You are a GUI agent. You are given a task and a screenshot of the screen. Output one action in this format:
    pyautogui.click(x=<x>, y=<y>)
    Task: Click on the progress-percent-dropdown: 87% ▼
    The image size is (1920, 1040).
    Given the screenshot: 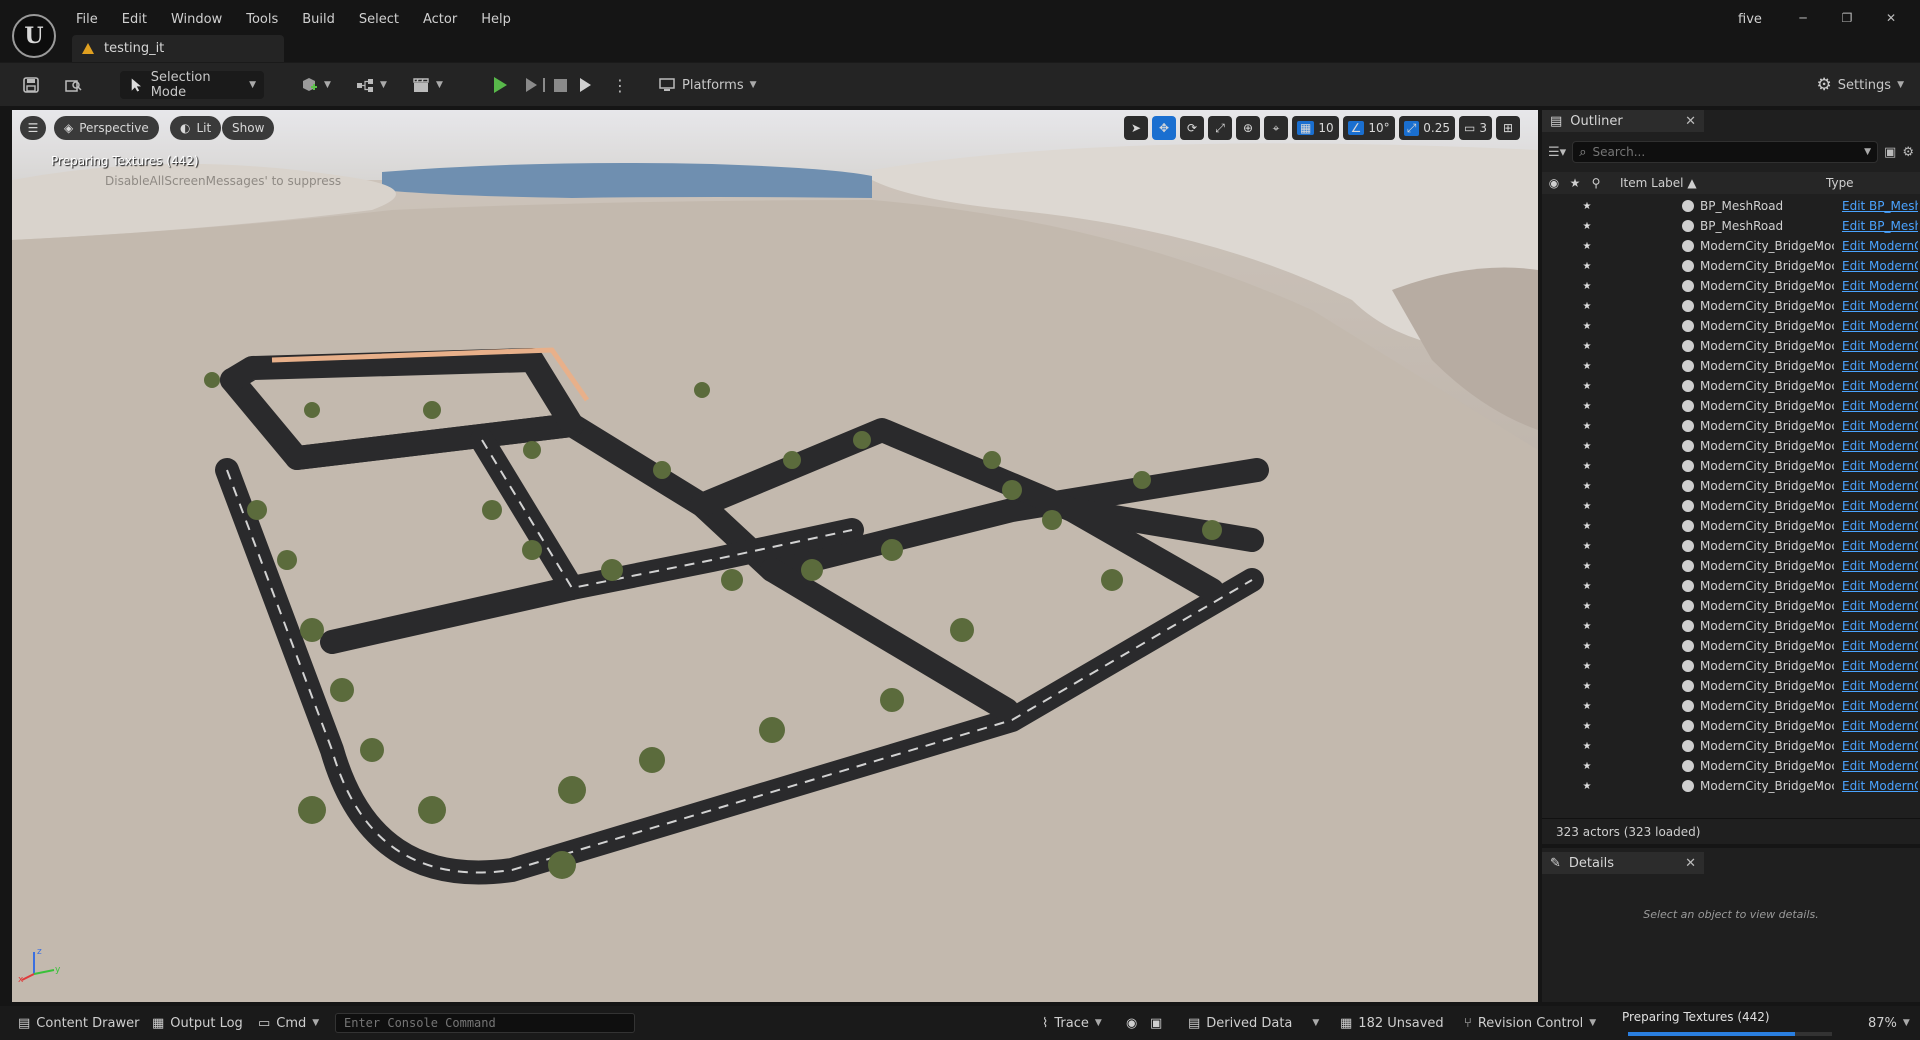 What is the action you would take?
    pyautogui.click(x=1889, y=1023)
    